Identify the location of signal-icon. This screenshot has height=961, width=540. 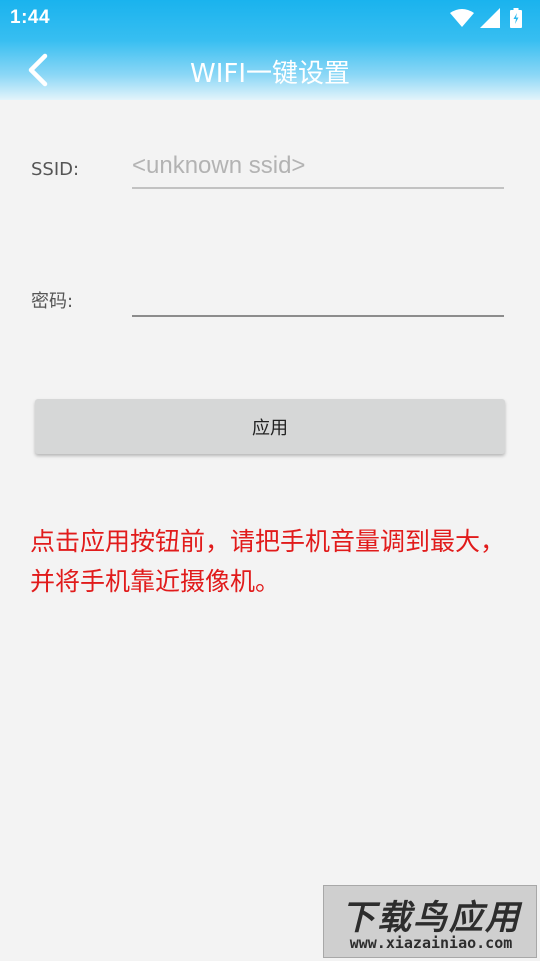
(490, 18).